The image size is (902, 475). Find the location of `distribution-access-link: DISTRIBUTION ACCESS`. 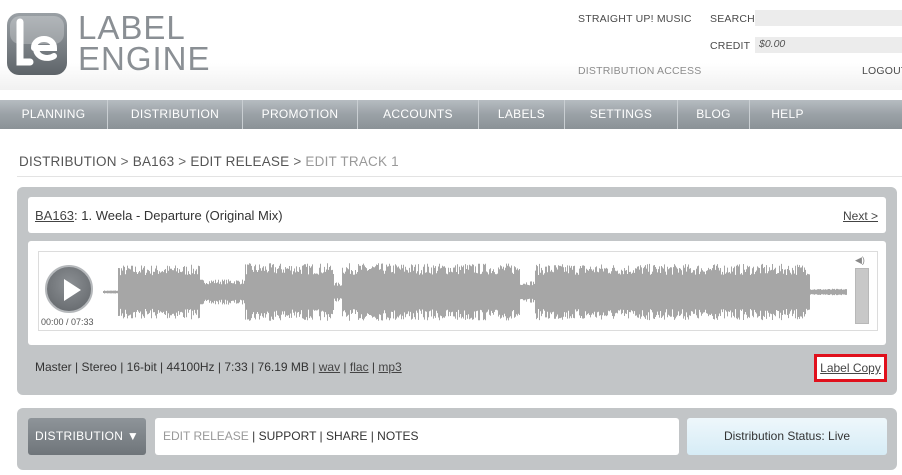

distribution-access-link: DISTRIBUTION ACCESS is located at coordinates (639, 71).